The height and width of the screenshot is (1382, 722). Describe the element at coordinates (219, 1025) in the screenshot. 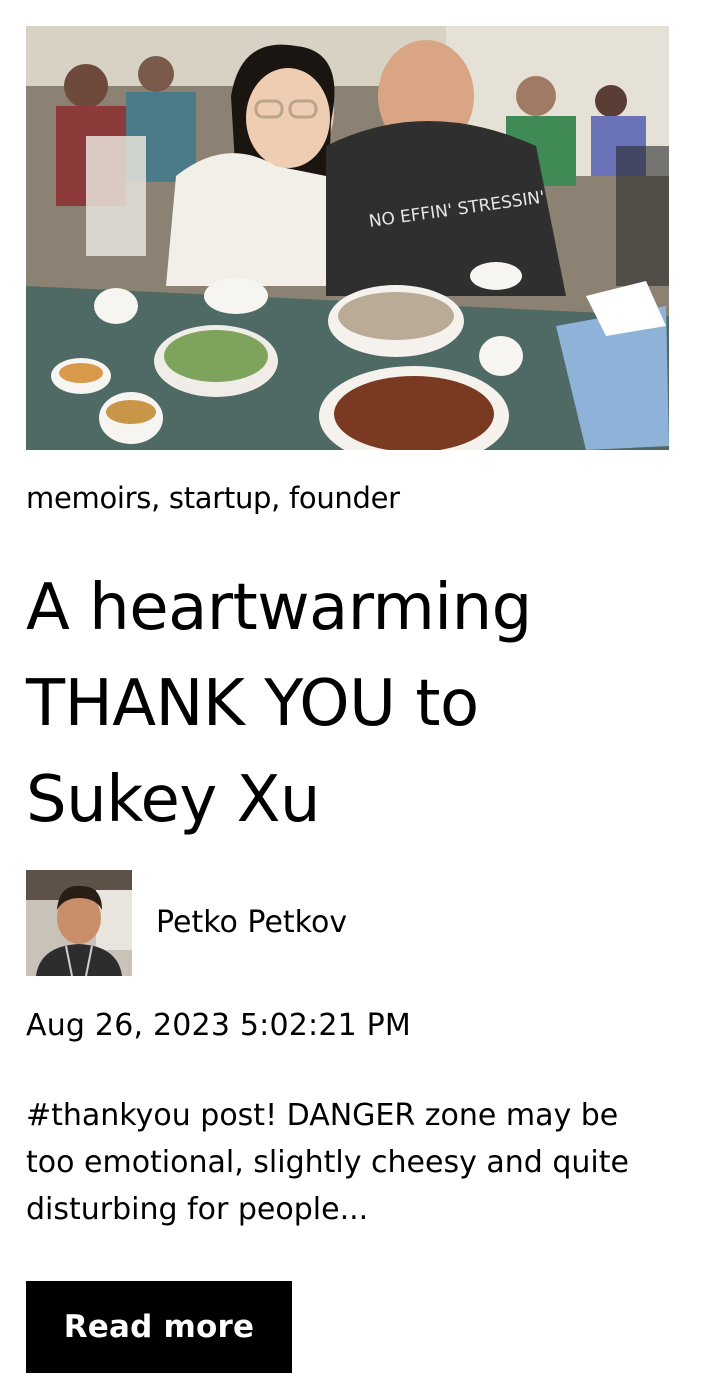

I see `post-date: Aug 26, 2023 5:02:21 PM` at that location.